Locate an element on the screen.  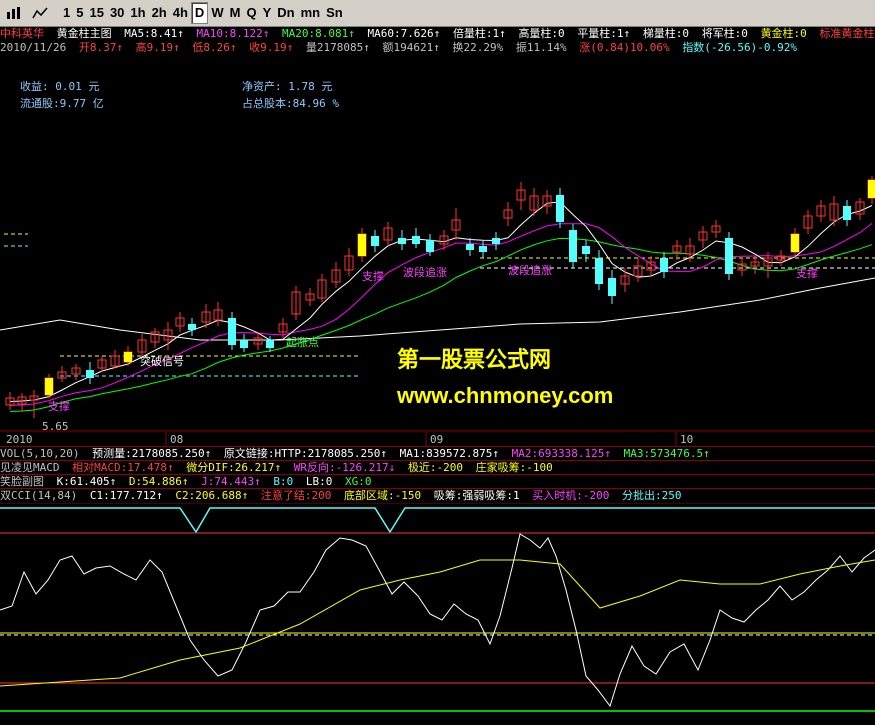
quote-close: 收9.19↑ is located at coordinates (271, 47).